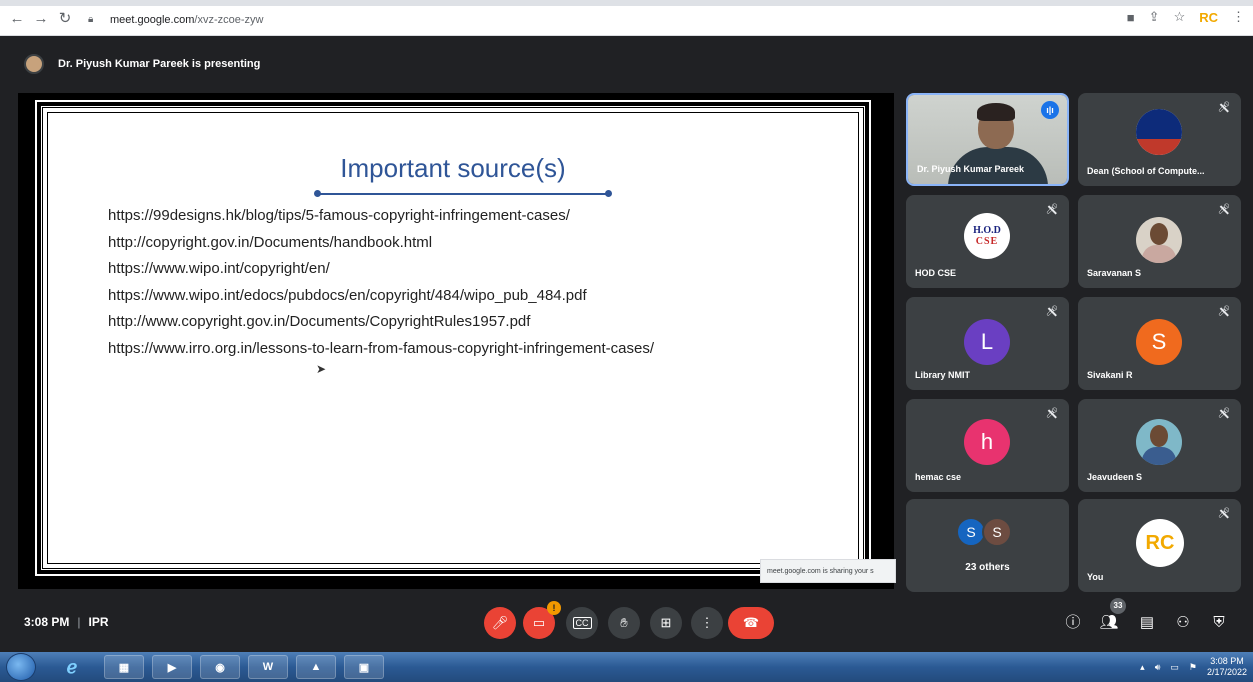  Describe the element at coordinates (317, 193) in the screenshot. I see `underline-dot-left` at that location.